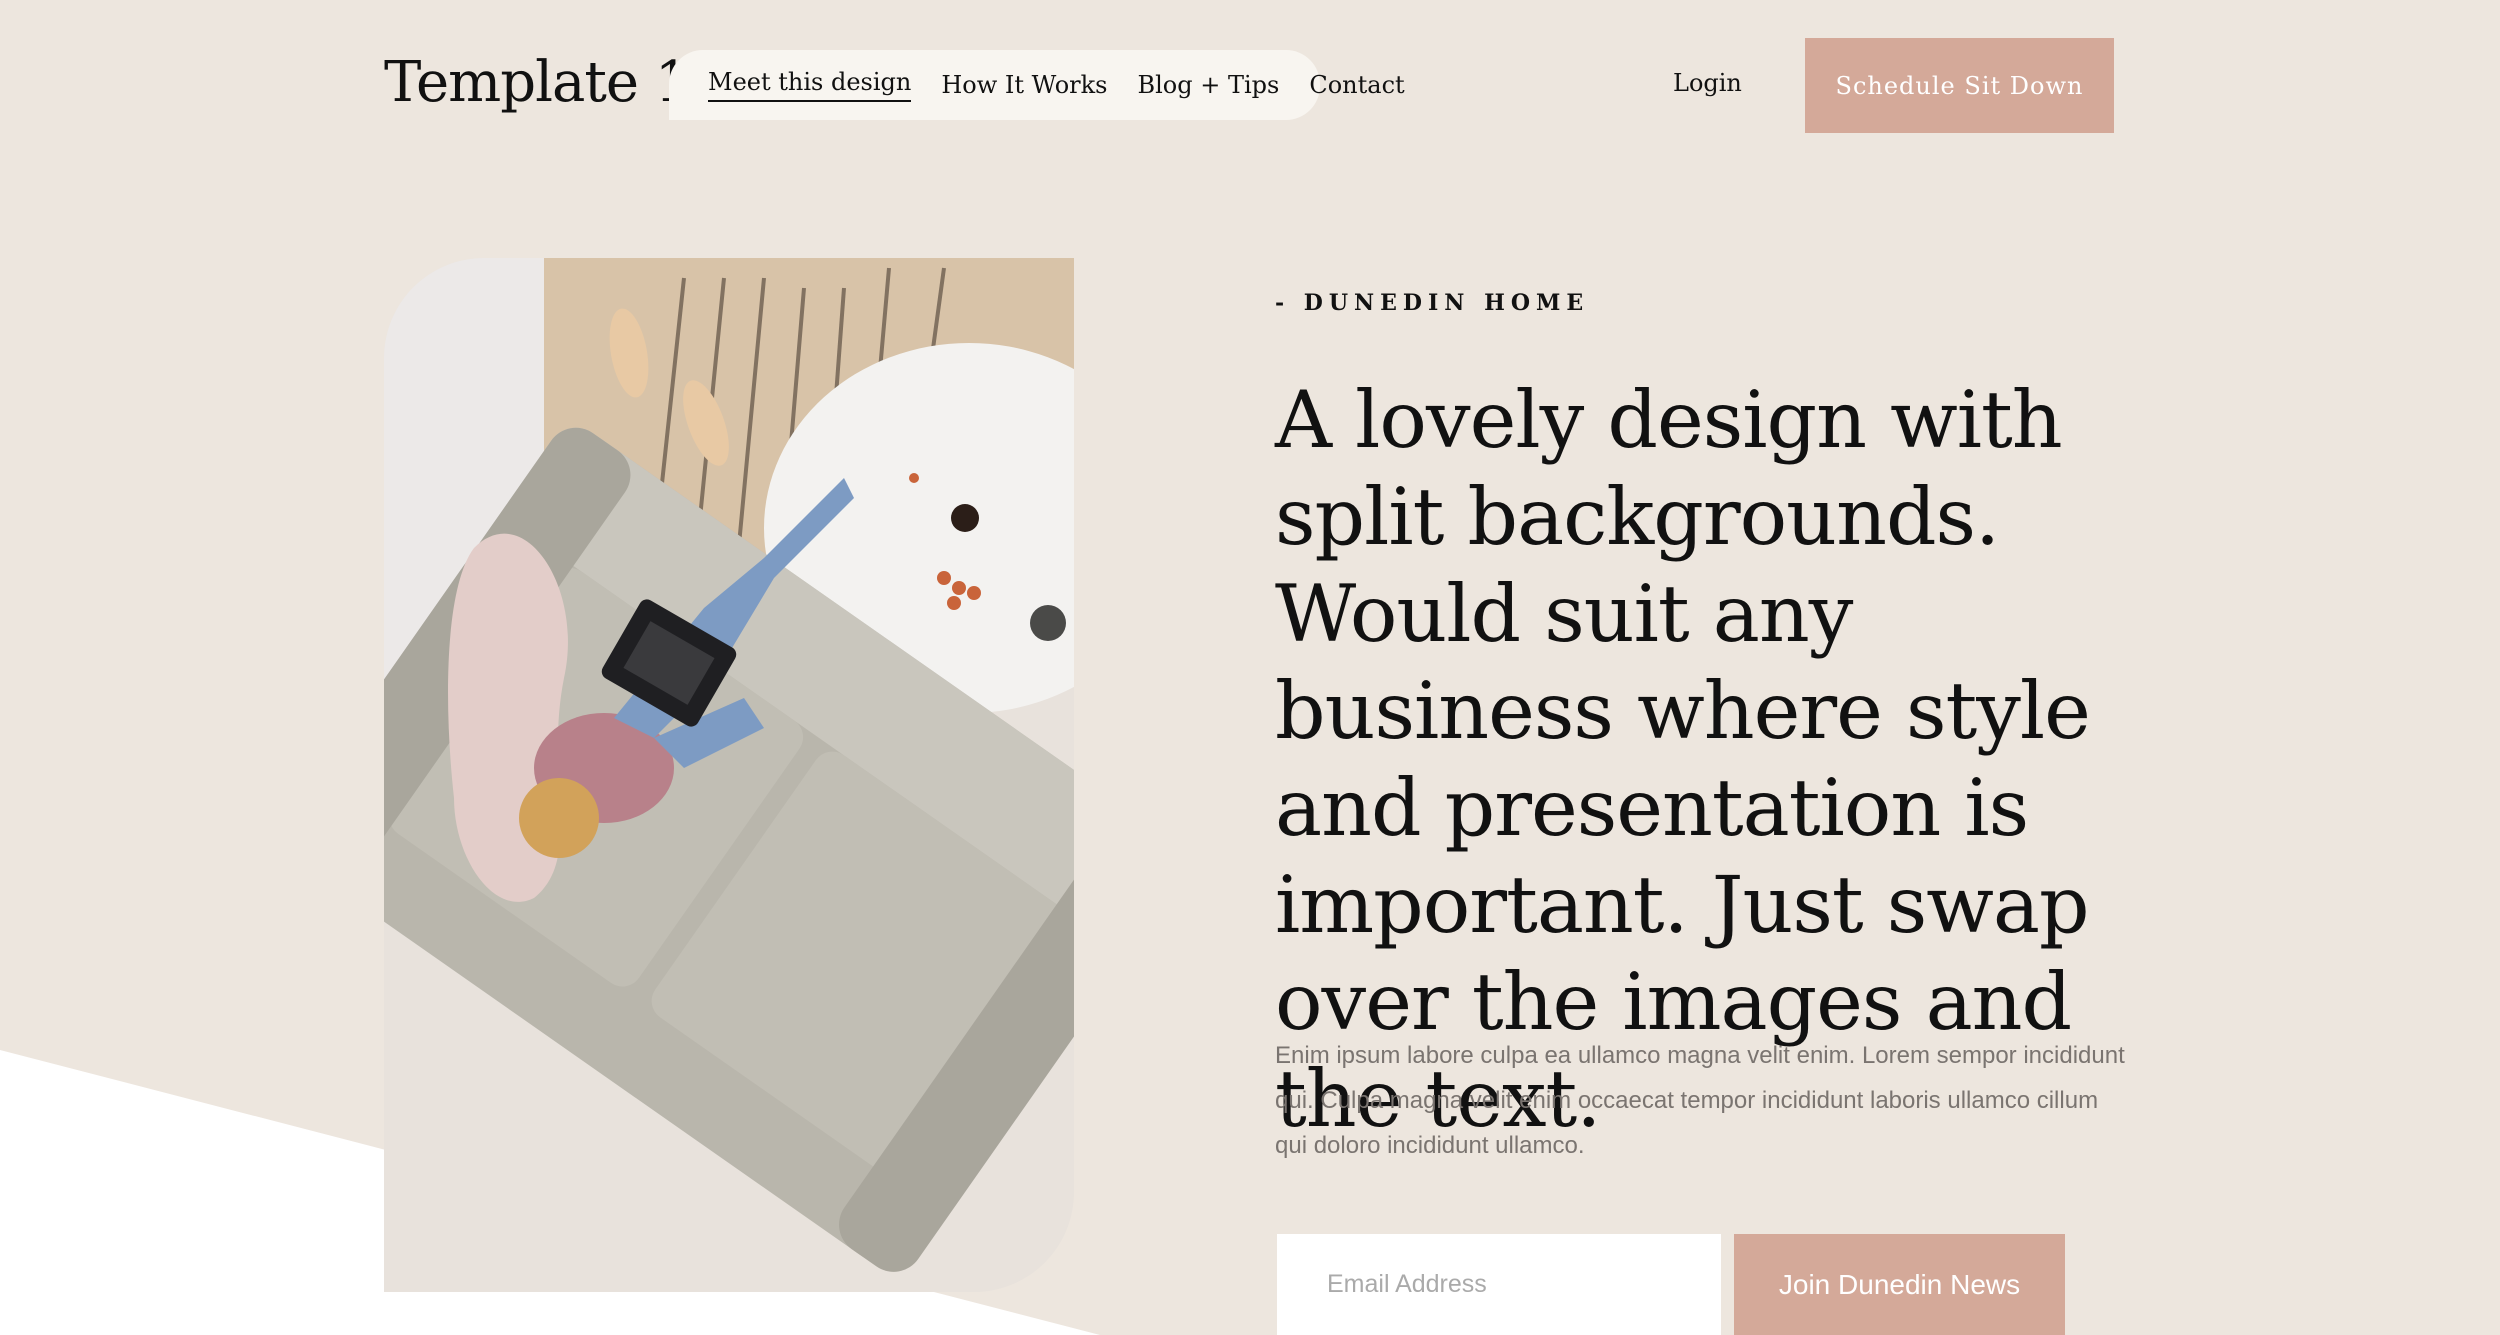 The width and height of the screenshot is (2500, 1335). What do you see at coordinates (1432, 303) in the screenshot?
I see `eyebrow-label: - DUNEDIN HOME` at bounding box center [1432, 303].